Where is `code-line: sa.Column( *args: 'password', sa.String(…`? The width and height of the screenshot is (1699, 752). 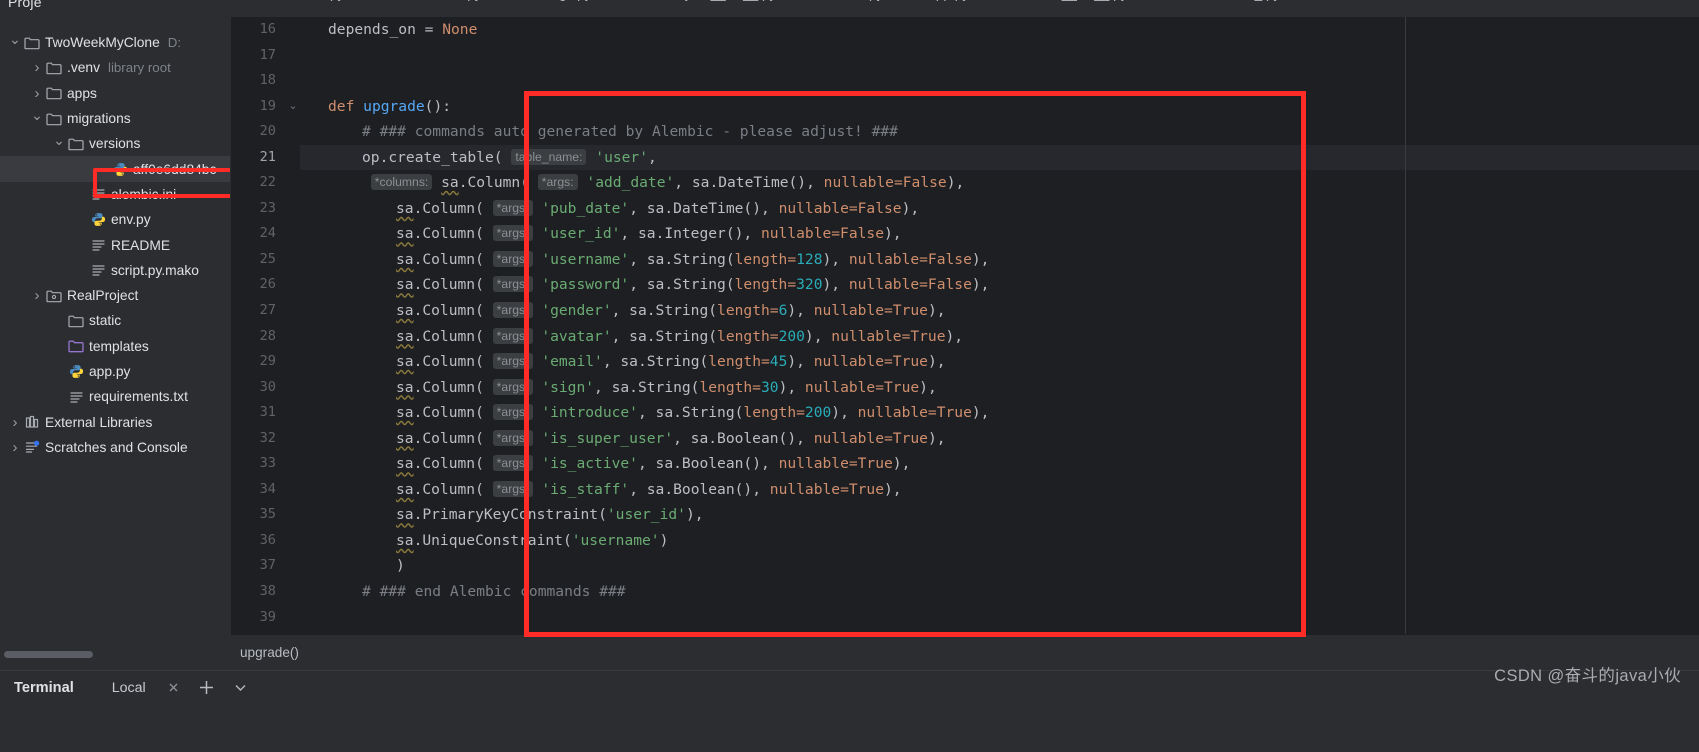
code-line: sa.Column( *args: 'password', sa.String(… is located at coordinates (999, 285).